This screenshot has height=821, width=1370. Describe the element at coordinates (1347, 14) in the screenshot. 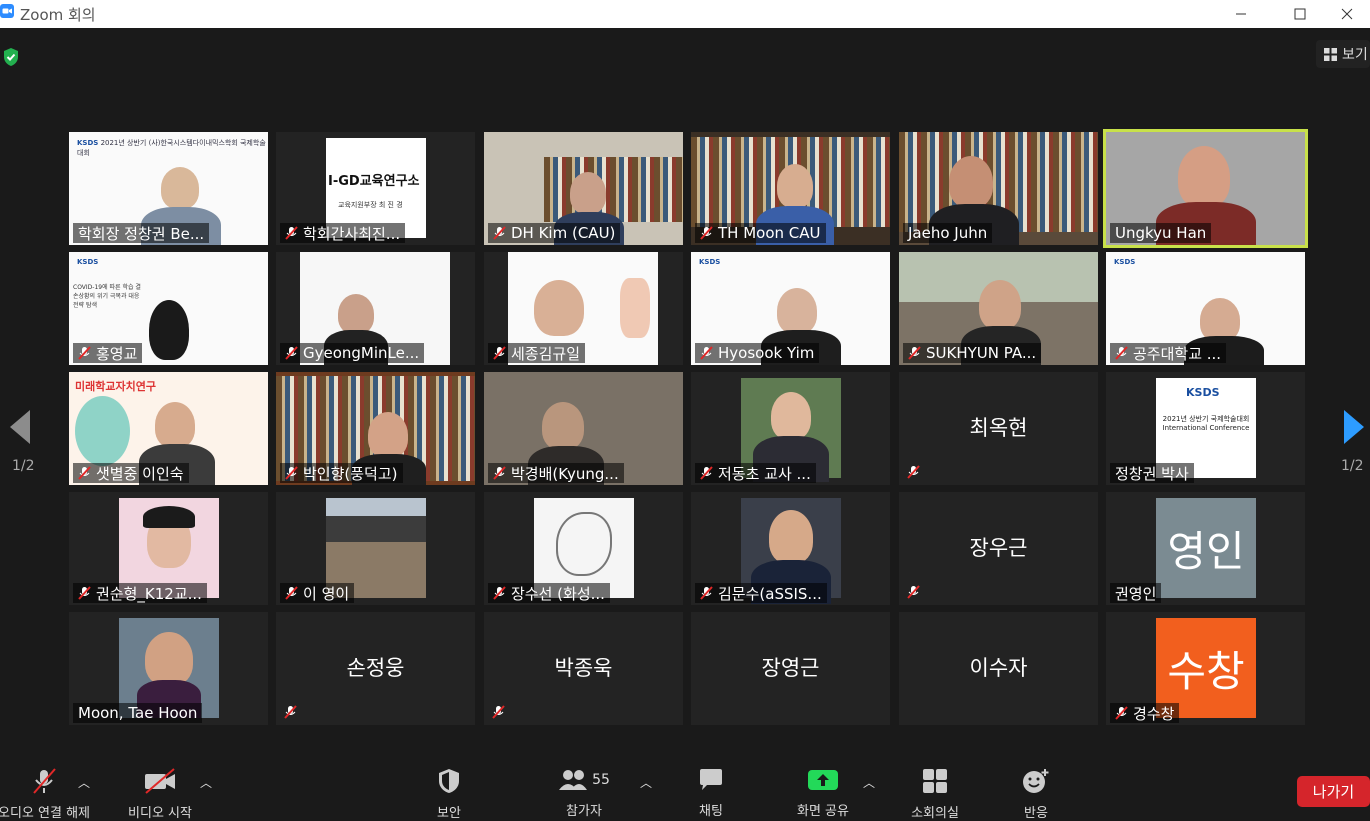

I see `close-button` at that location.